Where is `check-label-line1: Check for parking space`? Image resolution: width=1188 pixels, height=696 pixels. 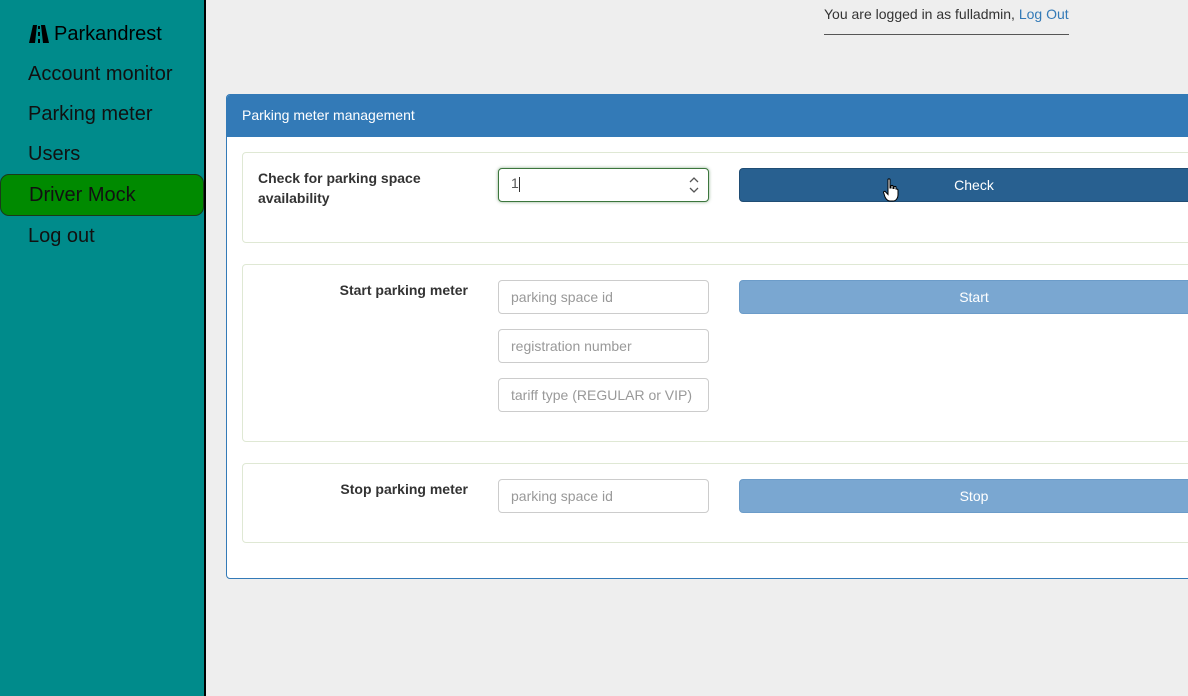
check-label-line1: Check for parking space is located at coordinates (339, 178).